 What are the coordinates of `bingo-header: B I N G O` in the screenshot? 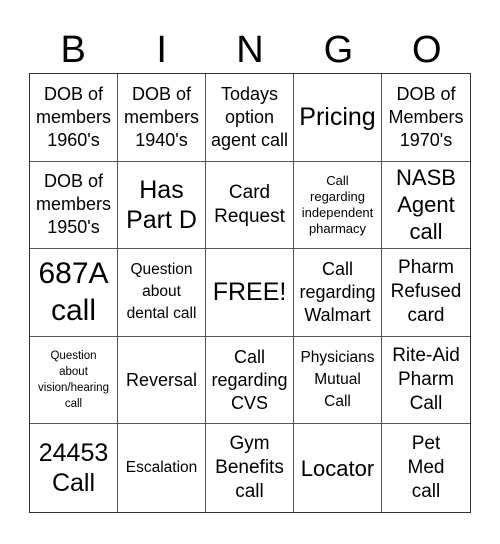 It's located at (250, 50).